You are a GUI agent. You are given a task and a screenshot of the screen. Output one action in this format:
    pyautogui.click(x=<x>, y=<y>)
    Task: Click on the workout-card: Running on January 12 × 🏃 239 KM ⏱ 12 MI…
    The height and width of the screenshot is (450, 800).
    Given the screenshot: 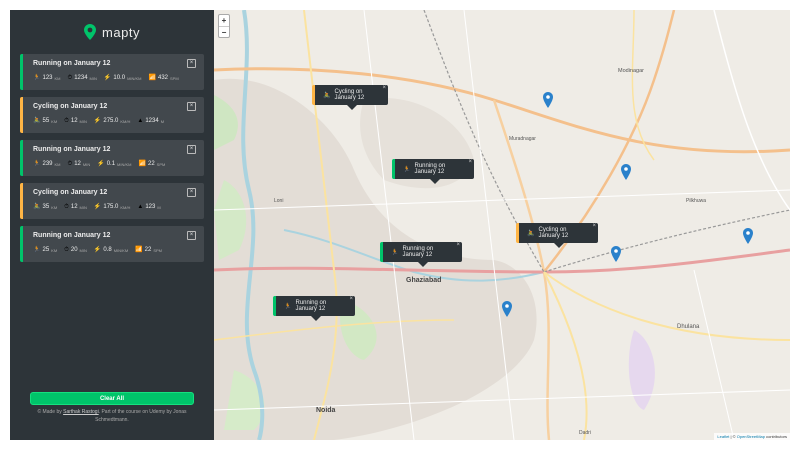 What is the action you would take?
    pyautogui.click(x=112, y=158)
    